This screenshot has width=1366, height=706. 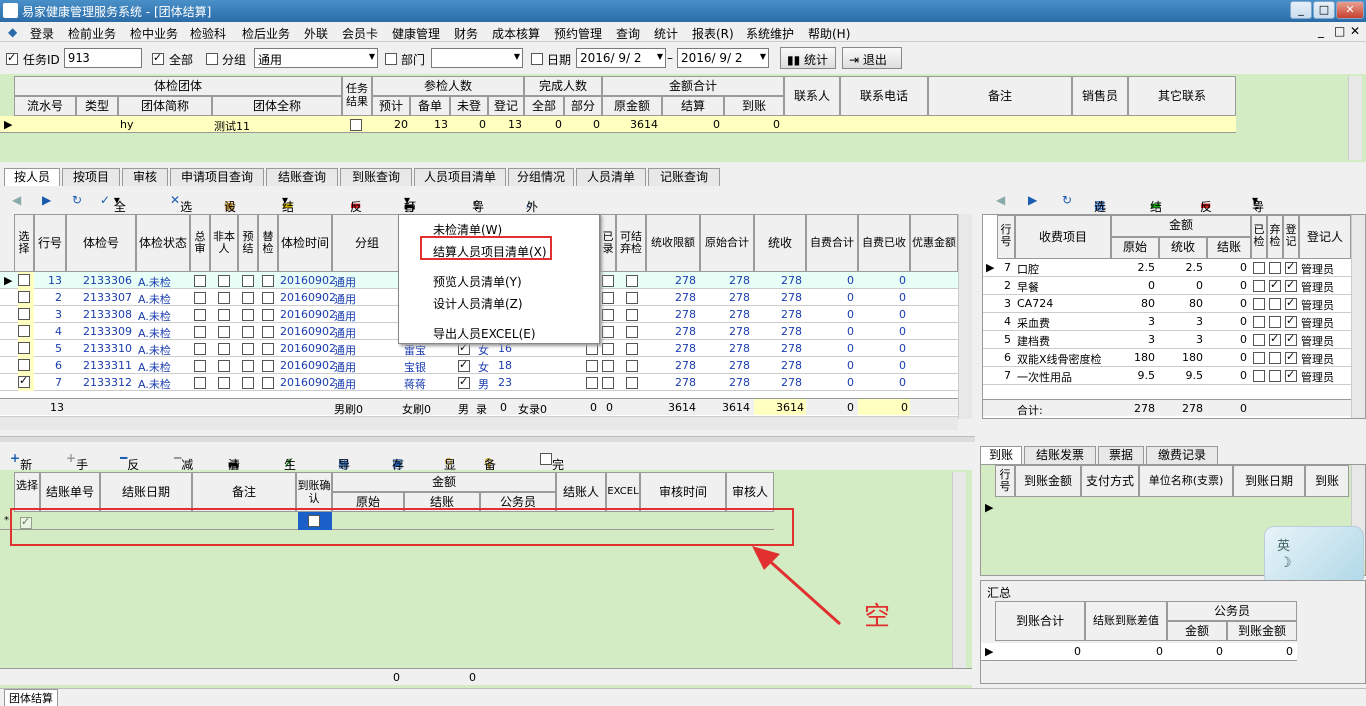 What do you see at coordinates (621, 58) in the screenshot?
I see `date-from-input: 2016/ 9/ 2` at bounding box center [621, 58].